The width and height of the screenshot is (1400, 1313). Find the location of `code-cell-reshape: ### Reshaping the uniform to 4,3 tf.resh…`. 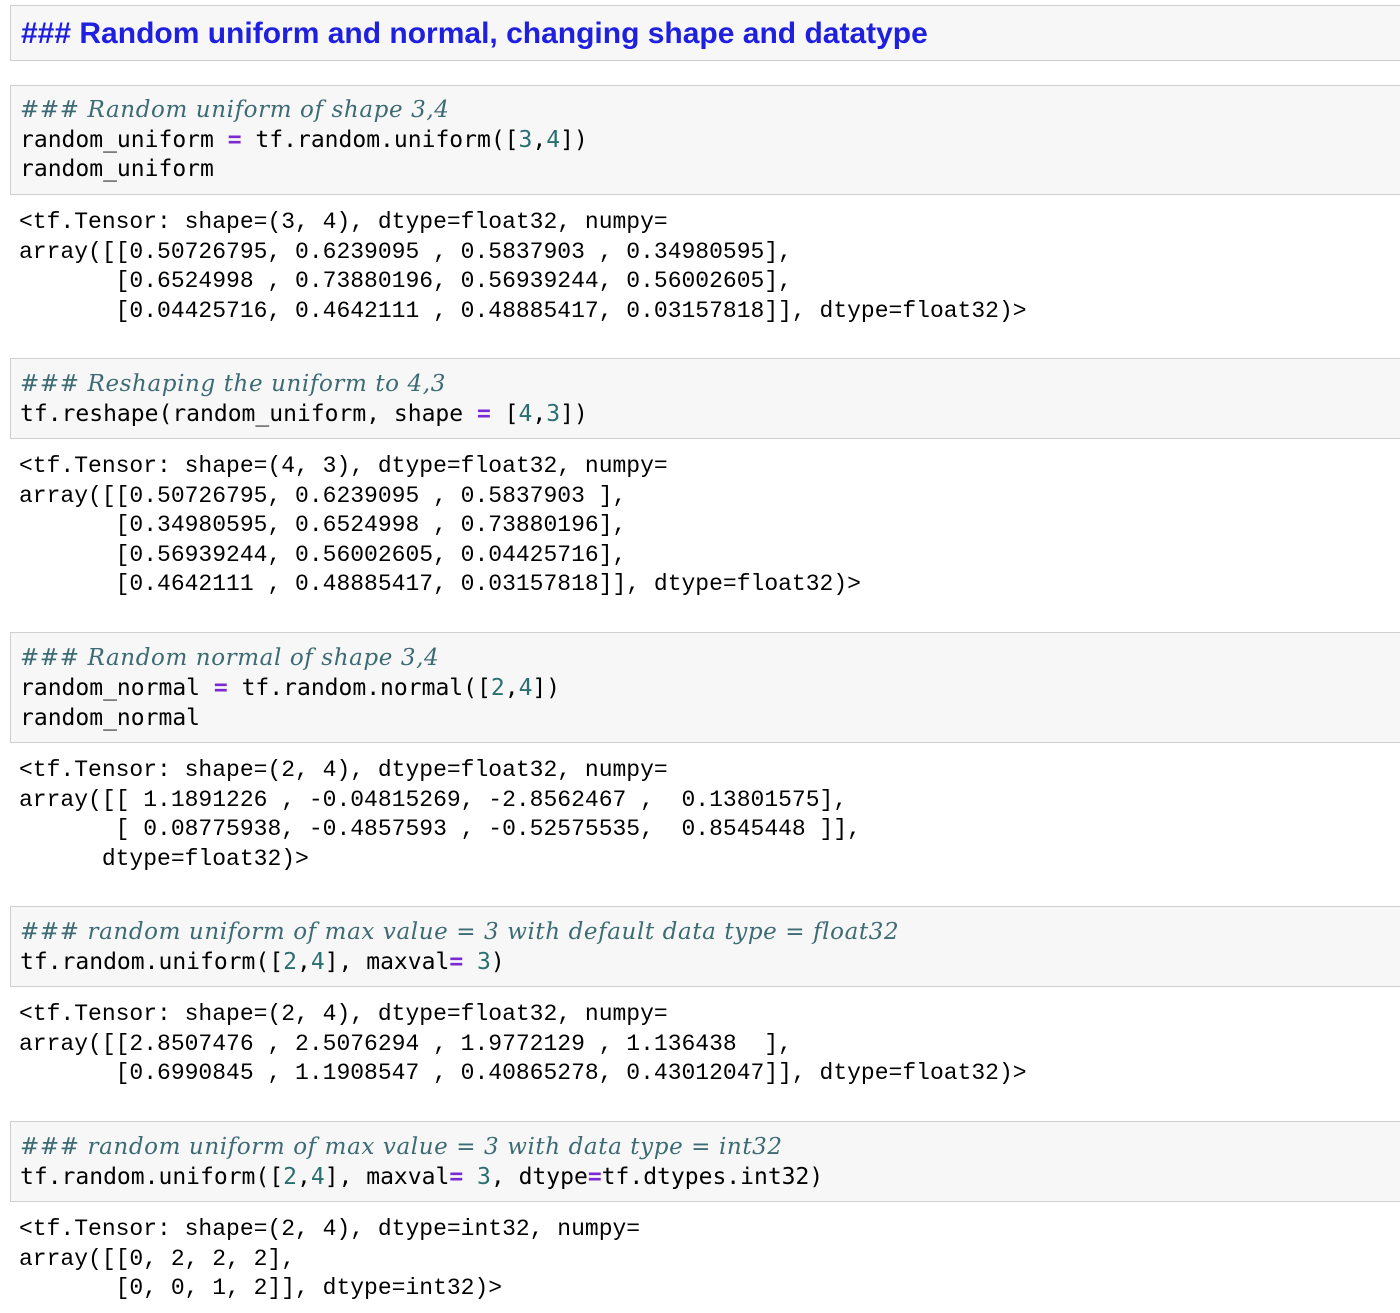

code-cell-reshape: ### Reshaping the uniform to 4,3 tf.resh… is located at coordinates (705, 398).